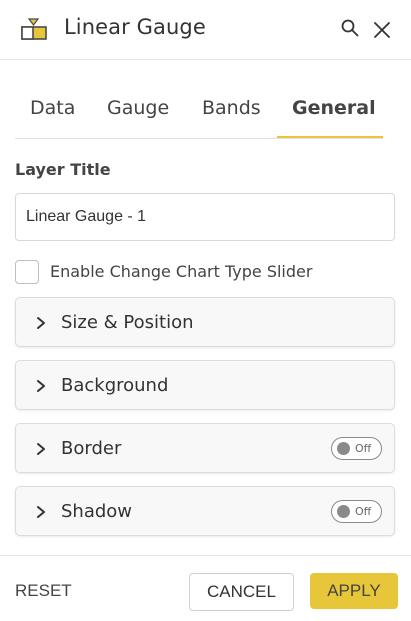 The image size is (411, 621). What do you see at coordinates (127, 322) in the screenshot?
I see `panel-title-size-position: Size & Position` at bounding box center [127, 322].